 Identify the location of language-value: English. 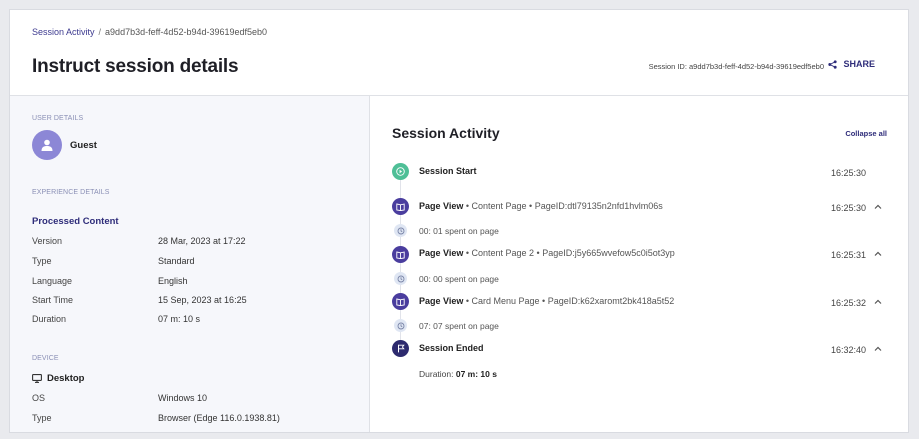
(173, 281).